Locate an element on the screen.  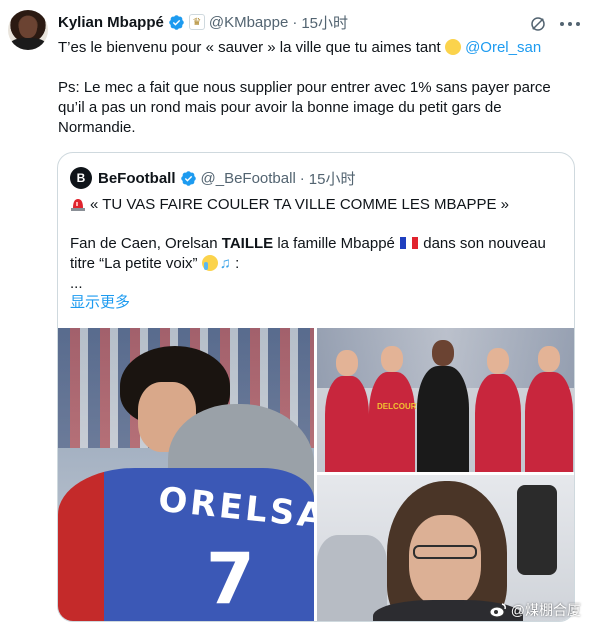
watermark-text: @煤棚合厦 is located at coordinates (545, 610).